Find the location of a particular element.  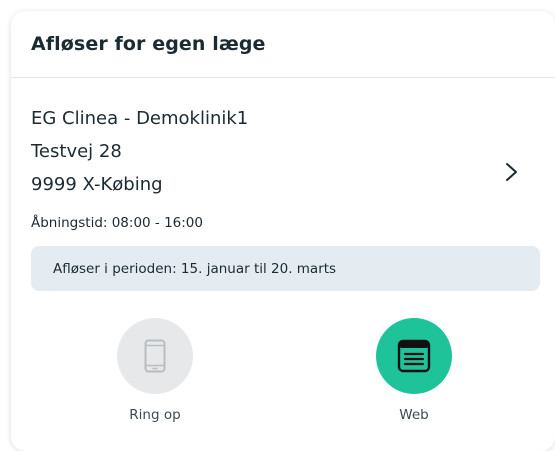

call-button-circle is located at coordinates (155, 356).